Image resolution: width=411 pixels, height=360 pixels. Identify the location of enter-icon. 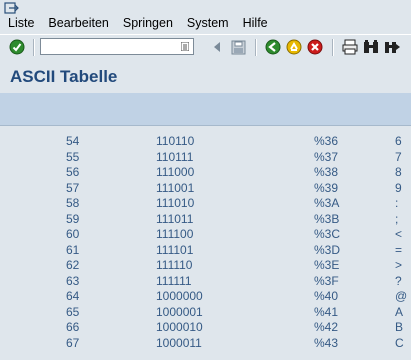
(17, 47).